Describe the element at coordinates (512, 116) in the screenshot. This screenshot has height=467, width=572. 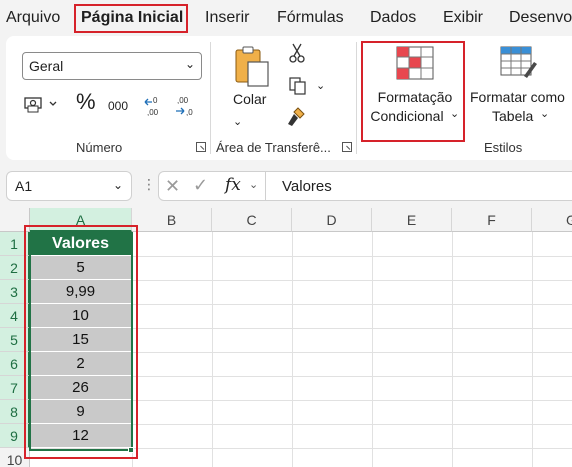
I see `format-as-table-line2: Tabela` at that location.